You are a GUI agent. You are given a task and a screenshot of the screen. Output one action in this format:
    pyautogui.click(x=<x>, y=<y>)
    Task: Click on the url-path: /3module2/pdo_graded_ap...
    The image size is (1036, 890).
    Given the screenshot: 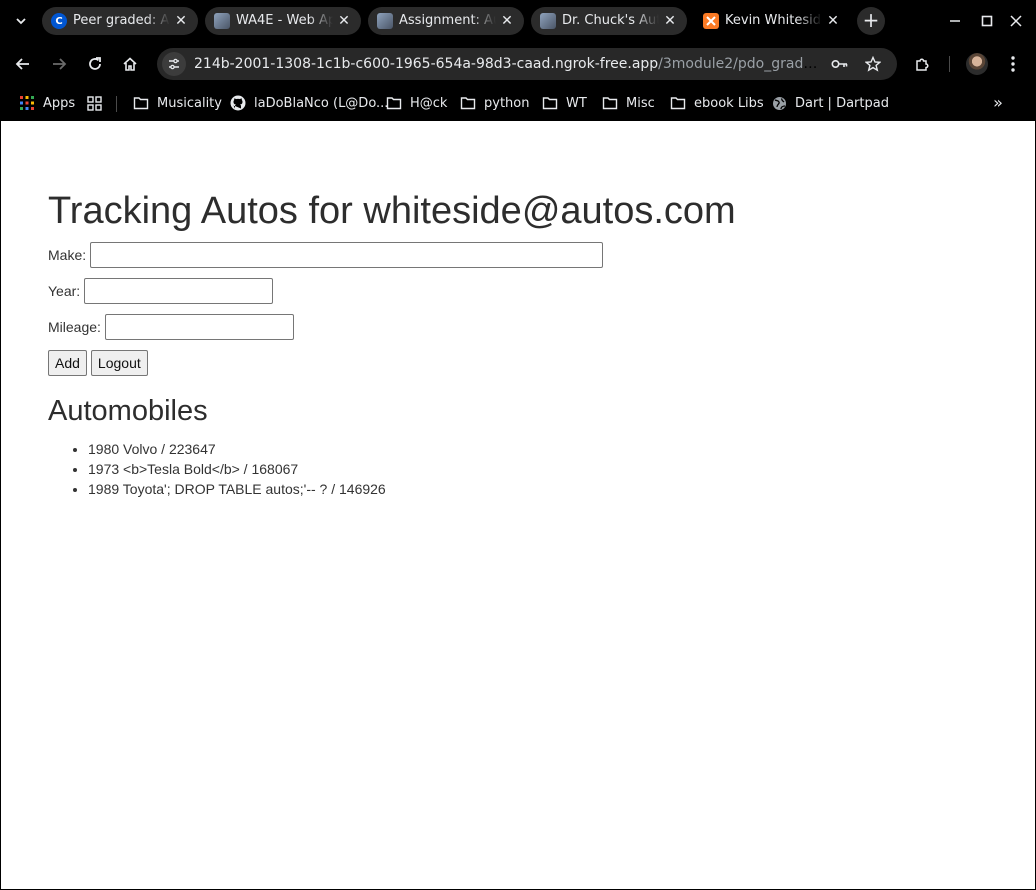 What is the action you would take?
    pyautogui.click(x=741, y=64)
    